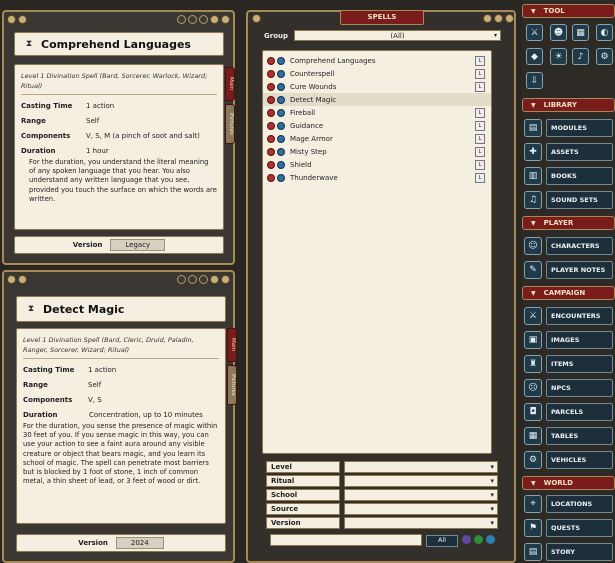  I want to click on list-item: Comprehend Languages L, so click(377, 60).